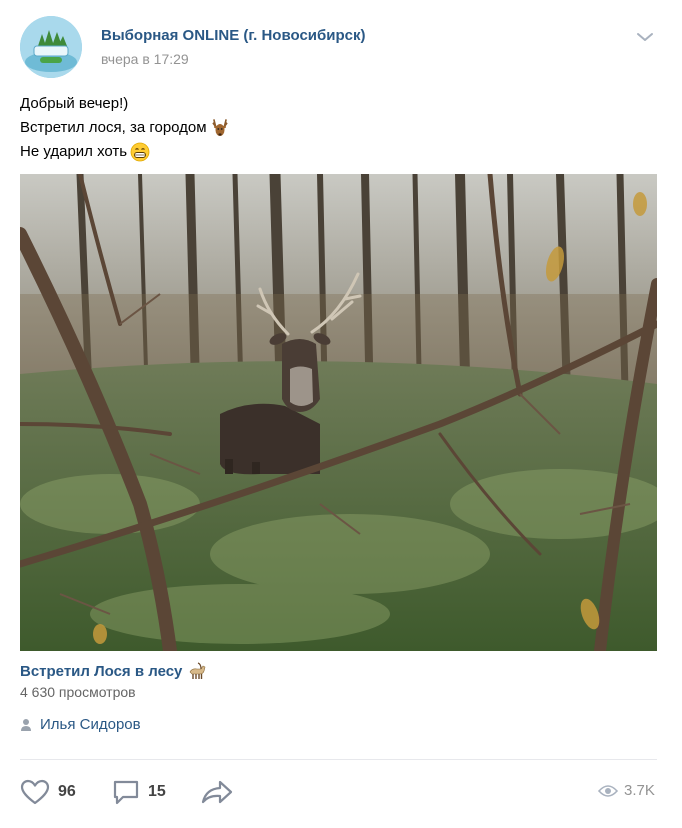 The height and width of the screenshot is (828, 682). What do you see at coordinates (74, 103) in the screenshot?
I see `post-text-line-1: Добрый вечер!)` at bounding box center [74, 103].